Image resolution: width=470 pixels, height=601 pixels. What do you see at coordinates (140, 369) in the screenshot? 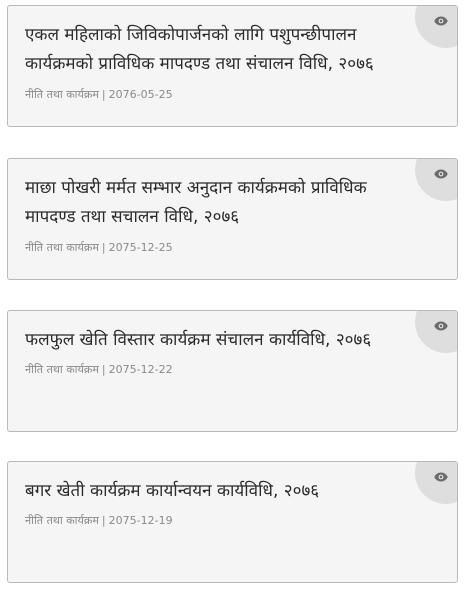
I see `document-date: 2075-12-22` at bounding box center [140, 369].